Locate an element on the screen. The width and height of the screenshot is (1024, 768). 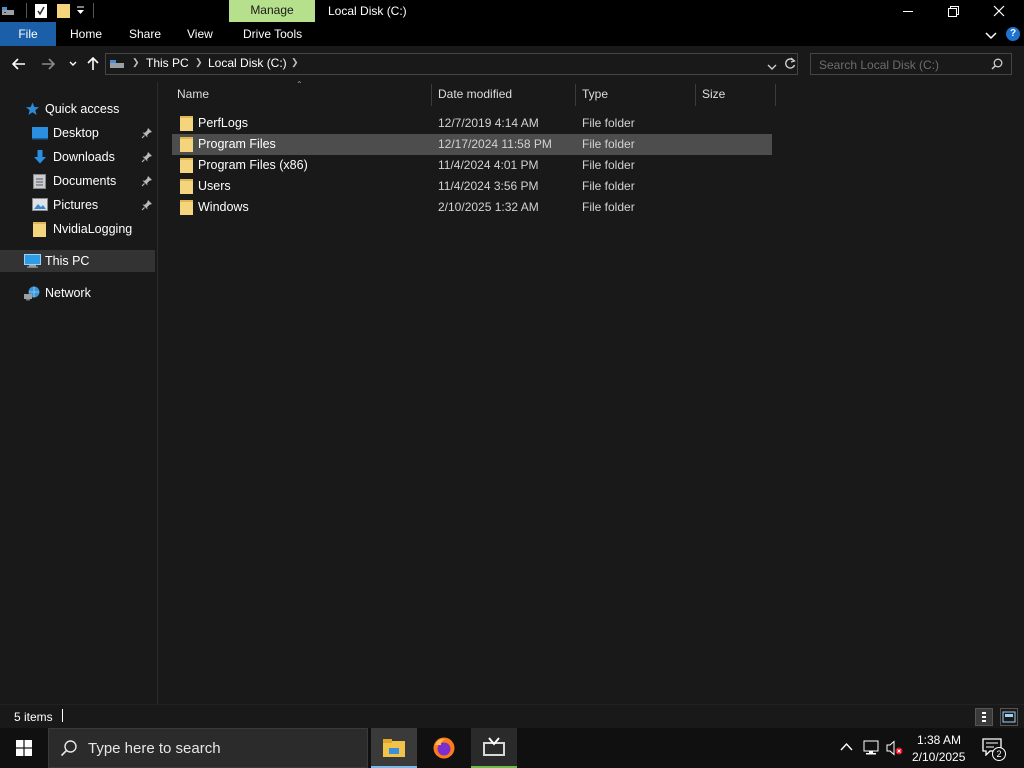
downloads-icon is located at coordinates (40, 157).